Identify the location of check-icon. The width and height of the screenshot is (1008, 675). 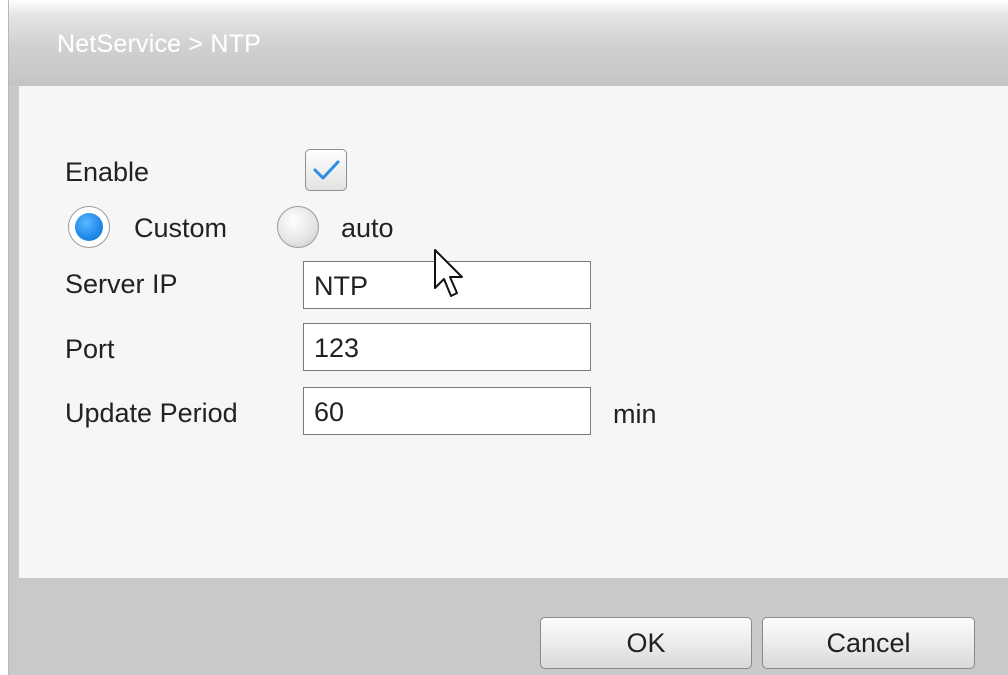
(326, 170).